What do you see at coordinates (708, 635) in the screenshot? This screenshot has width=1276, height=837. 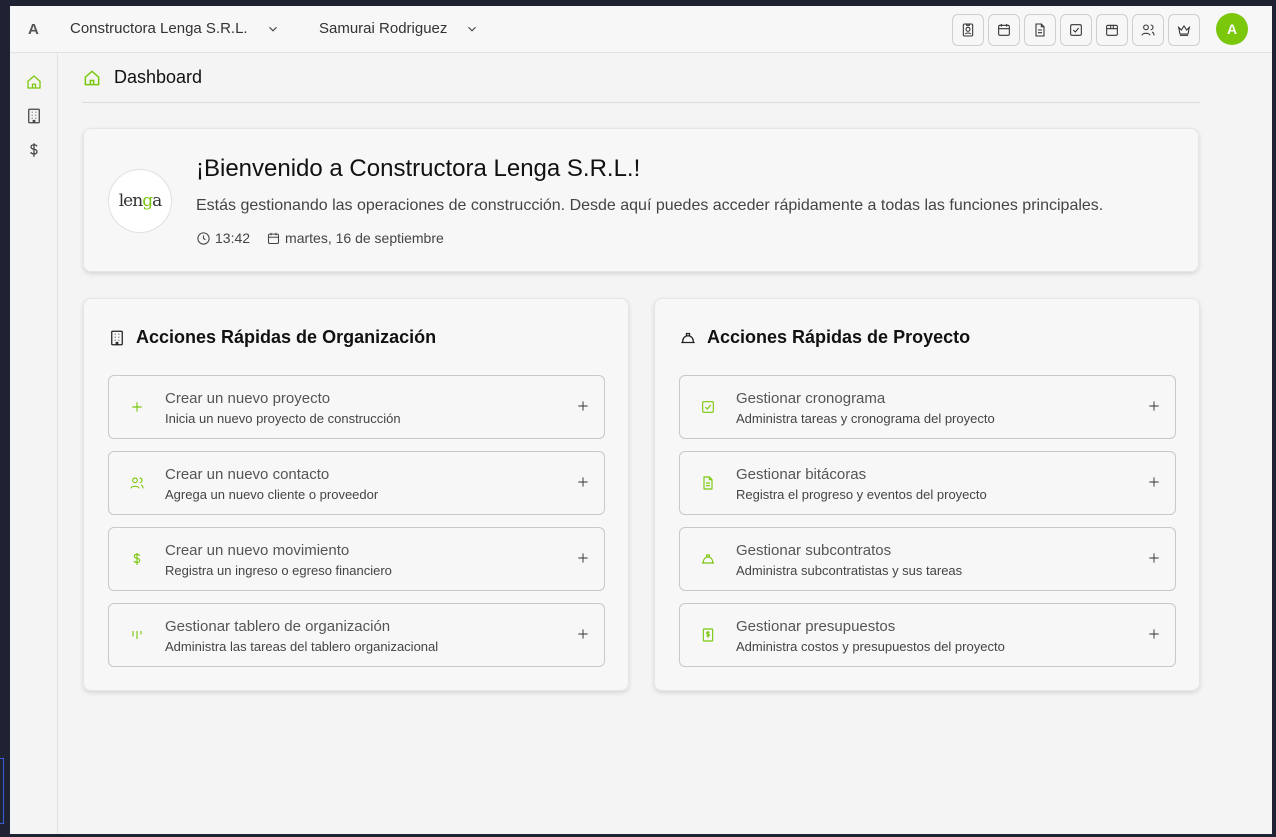 I see `receipt-icon` at bounding box center [708, 635].